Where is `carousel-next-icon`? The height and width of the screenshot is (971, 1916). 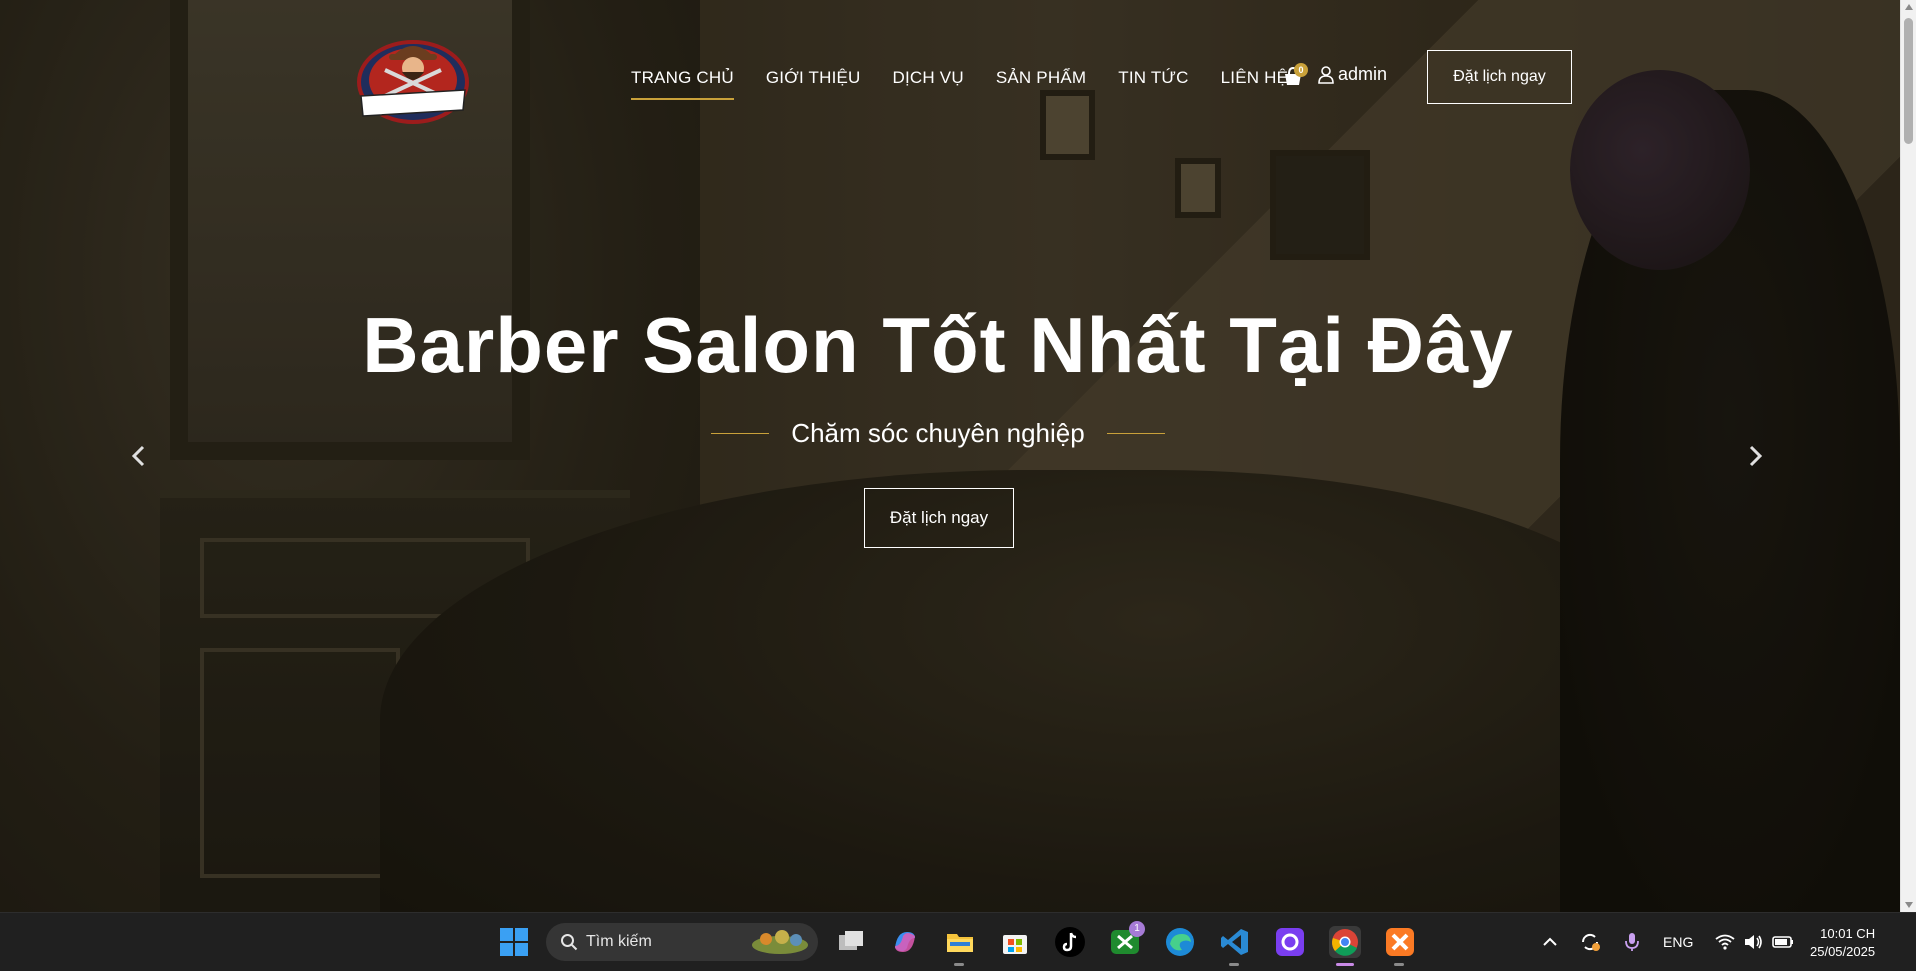
carousel-next-icon is located at coordinates (1755, 456).